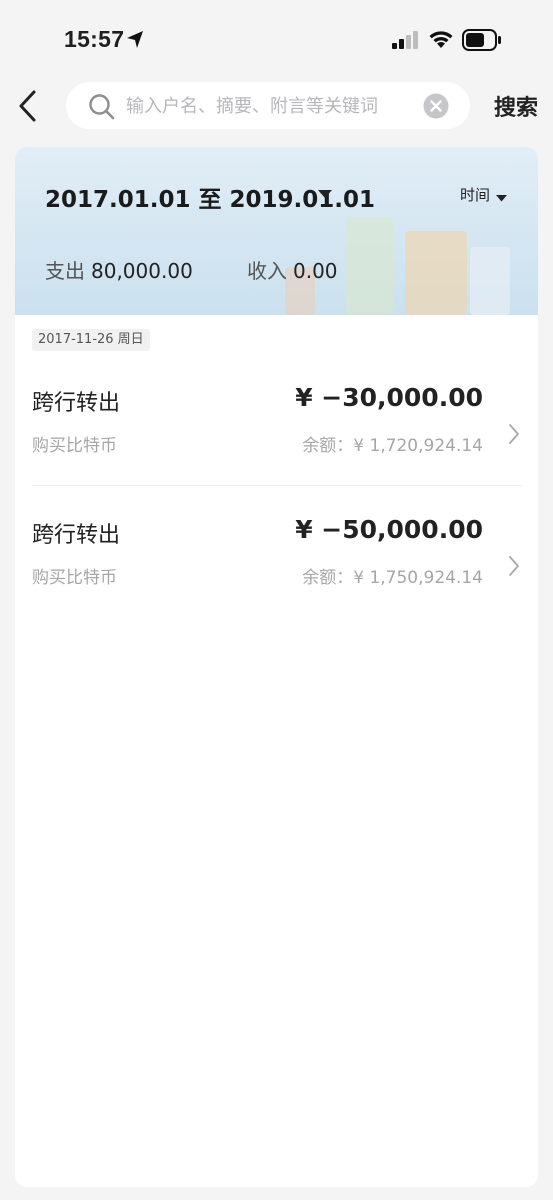 The width and height of the screenshot is (553, 1200). What do you see at coordinates (135, 39) in the screenshot?
I see `location-arrow-icon` at bounding box center [135, 39].